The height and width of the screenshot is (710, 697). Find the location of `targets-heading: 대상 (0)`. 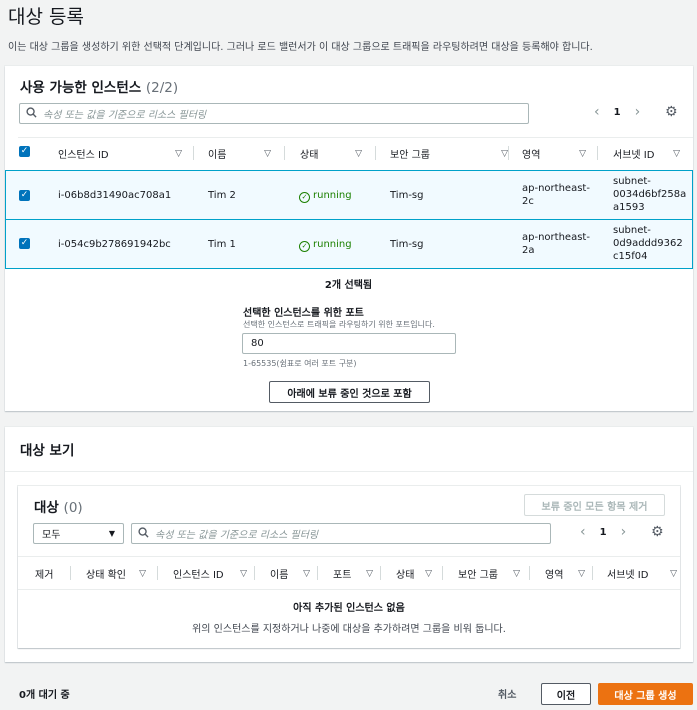

targets-heading: 대상 (0) is located at coordinates (58, 508).